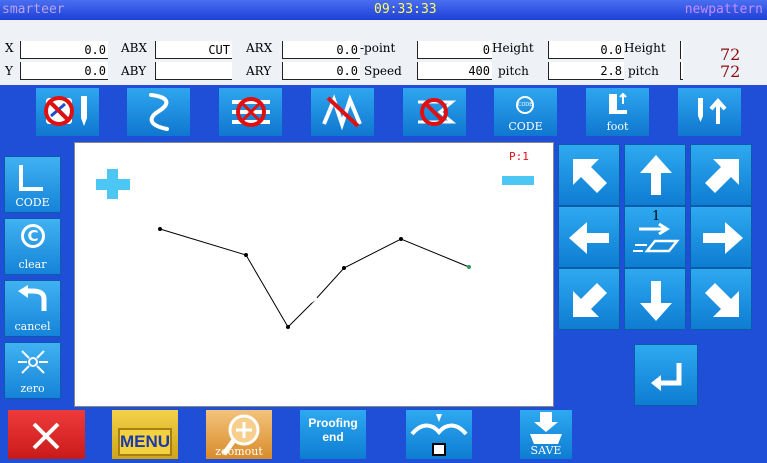 The height and width of the screenshot is (463, 767). I want to click on no-overlap-icon, so click(436, 112).